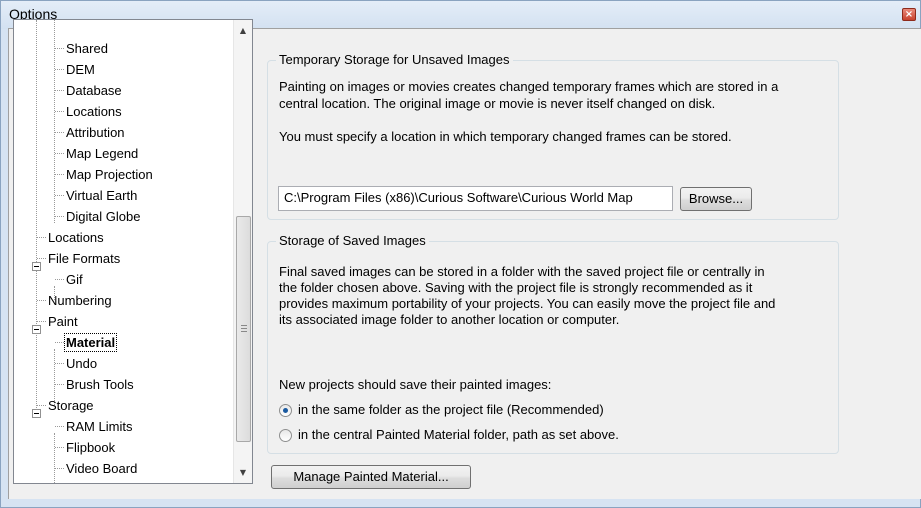 This screenshot has width=921, height=508. I want to click on tree-item-label: Shared, so click(87, 48).